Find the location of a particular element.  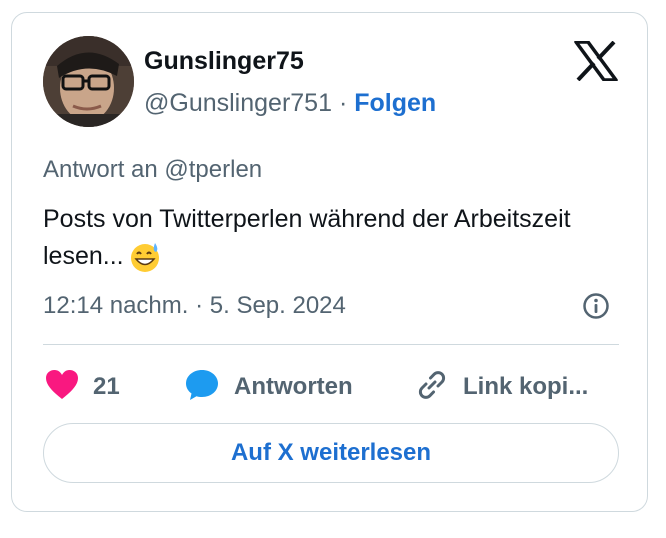

reply-label: Antworten is located at coordinates (293, 386).